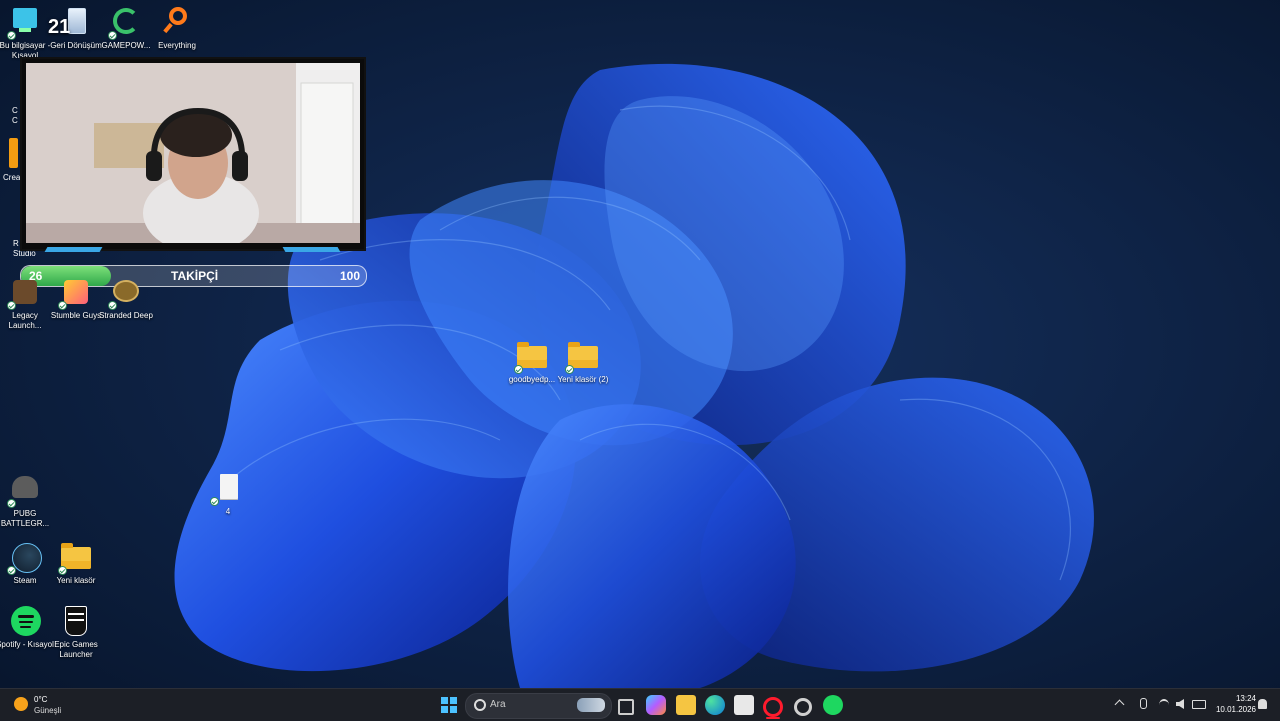  What do you see at coordinates (1143, 703) in the screenshot?
I see `microphone-icon` at bounding box center [1143, 703].